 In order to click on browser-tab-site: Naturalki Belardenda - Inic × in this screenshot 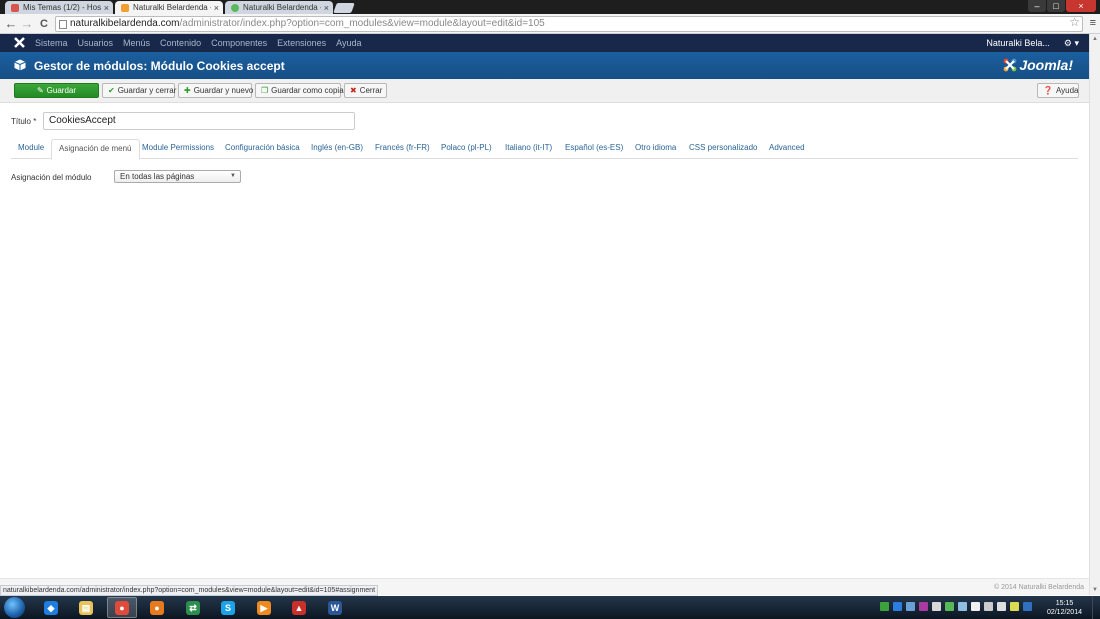, I will do `click(279, 7)`.